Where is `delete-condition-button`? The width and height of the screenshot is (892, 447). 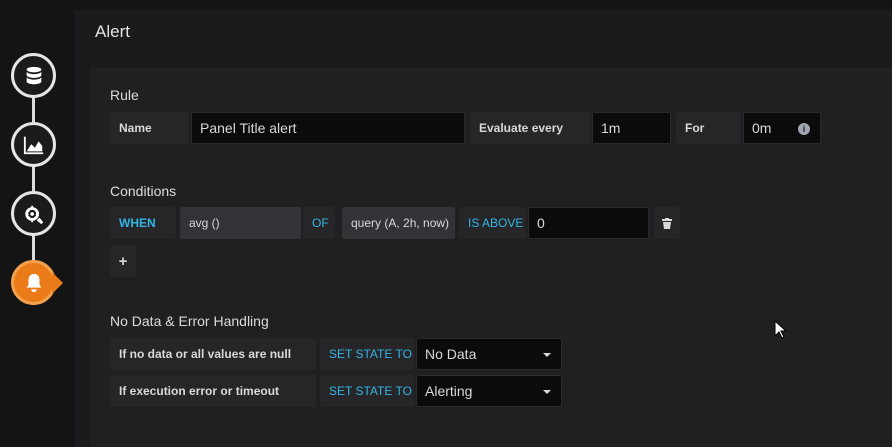
delete-condition-button is located at coordinates (667, 223).